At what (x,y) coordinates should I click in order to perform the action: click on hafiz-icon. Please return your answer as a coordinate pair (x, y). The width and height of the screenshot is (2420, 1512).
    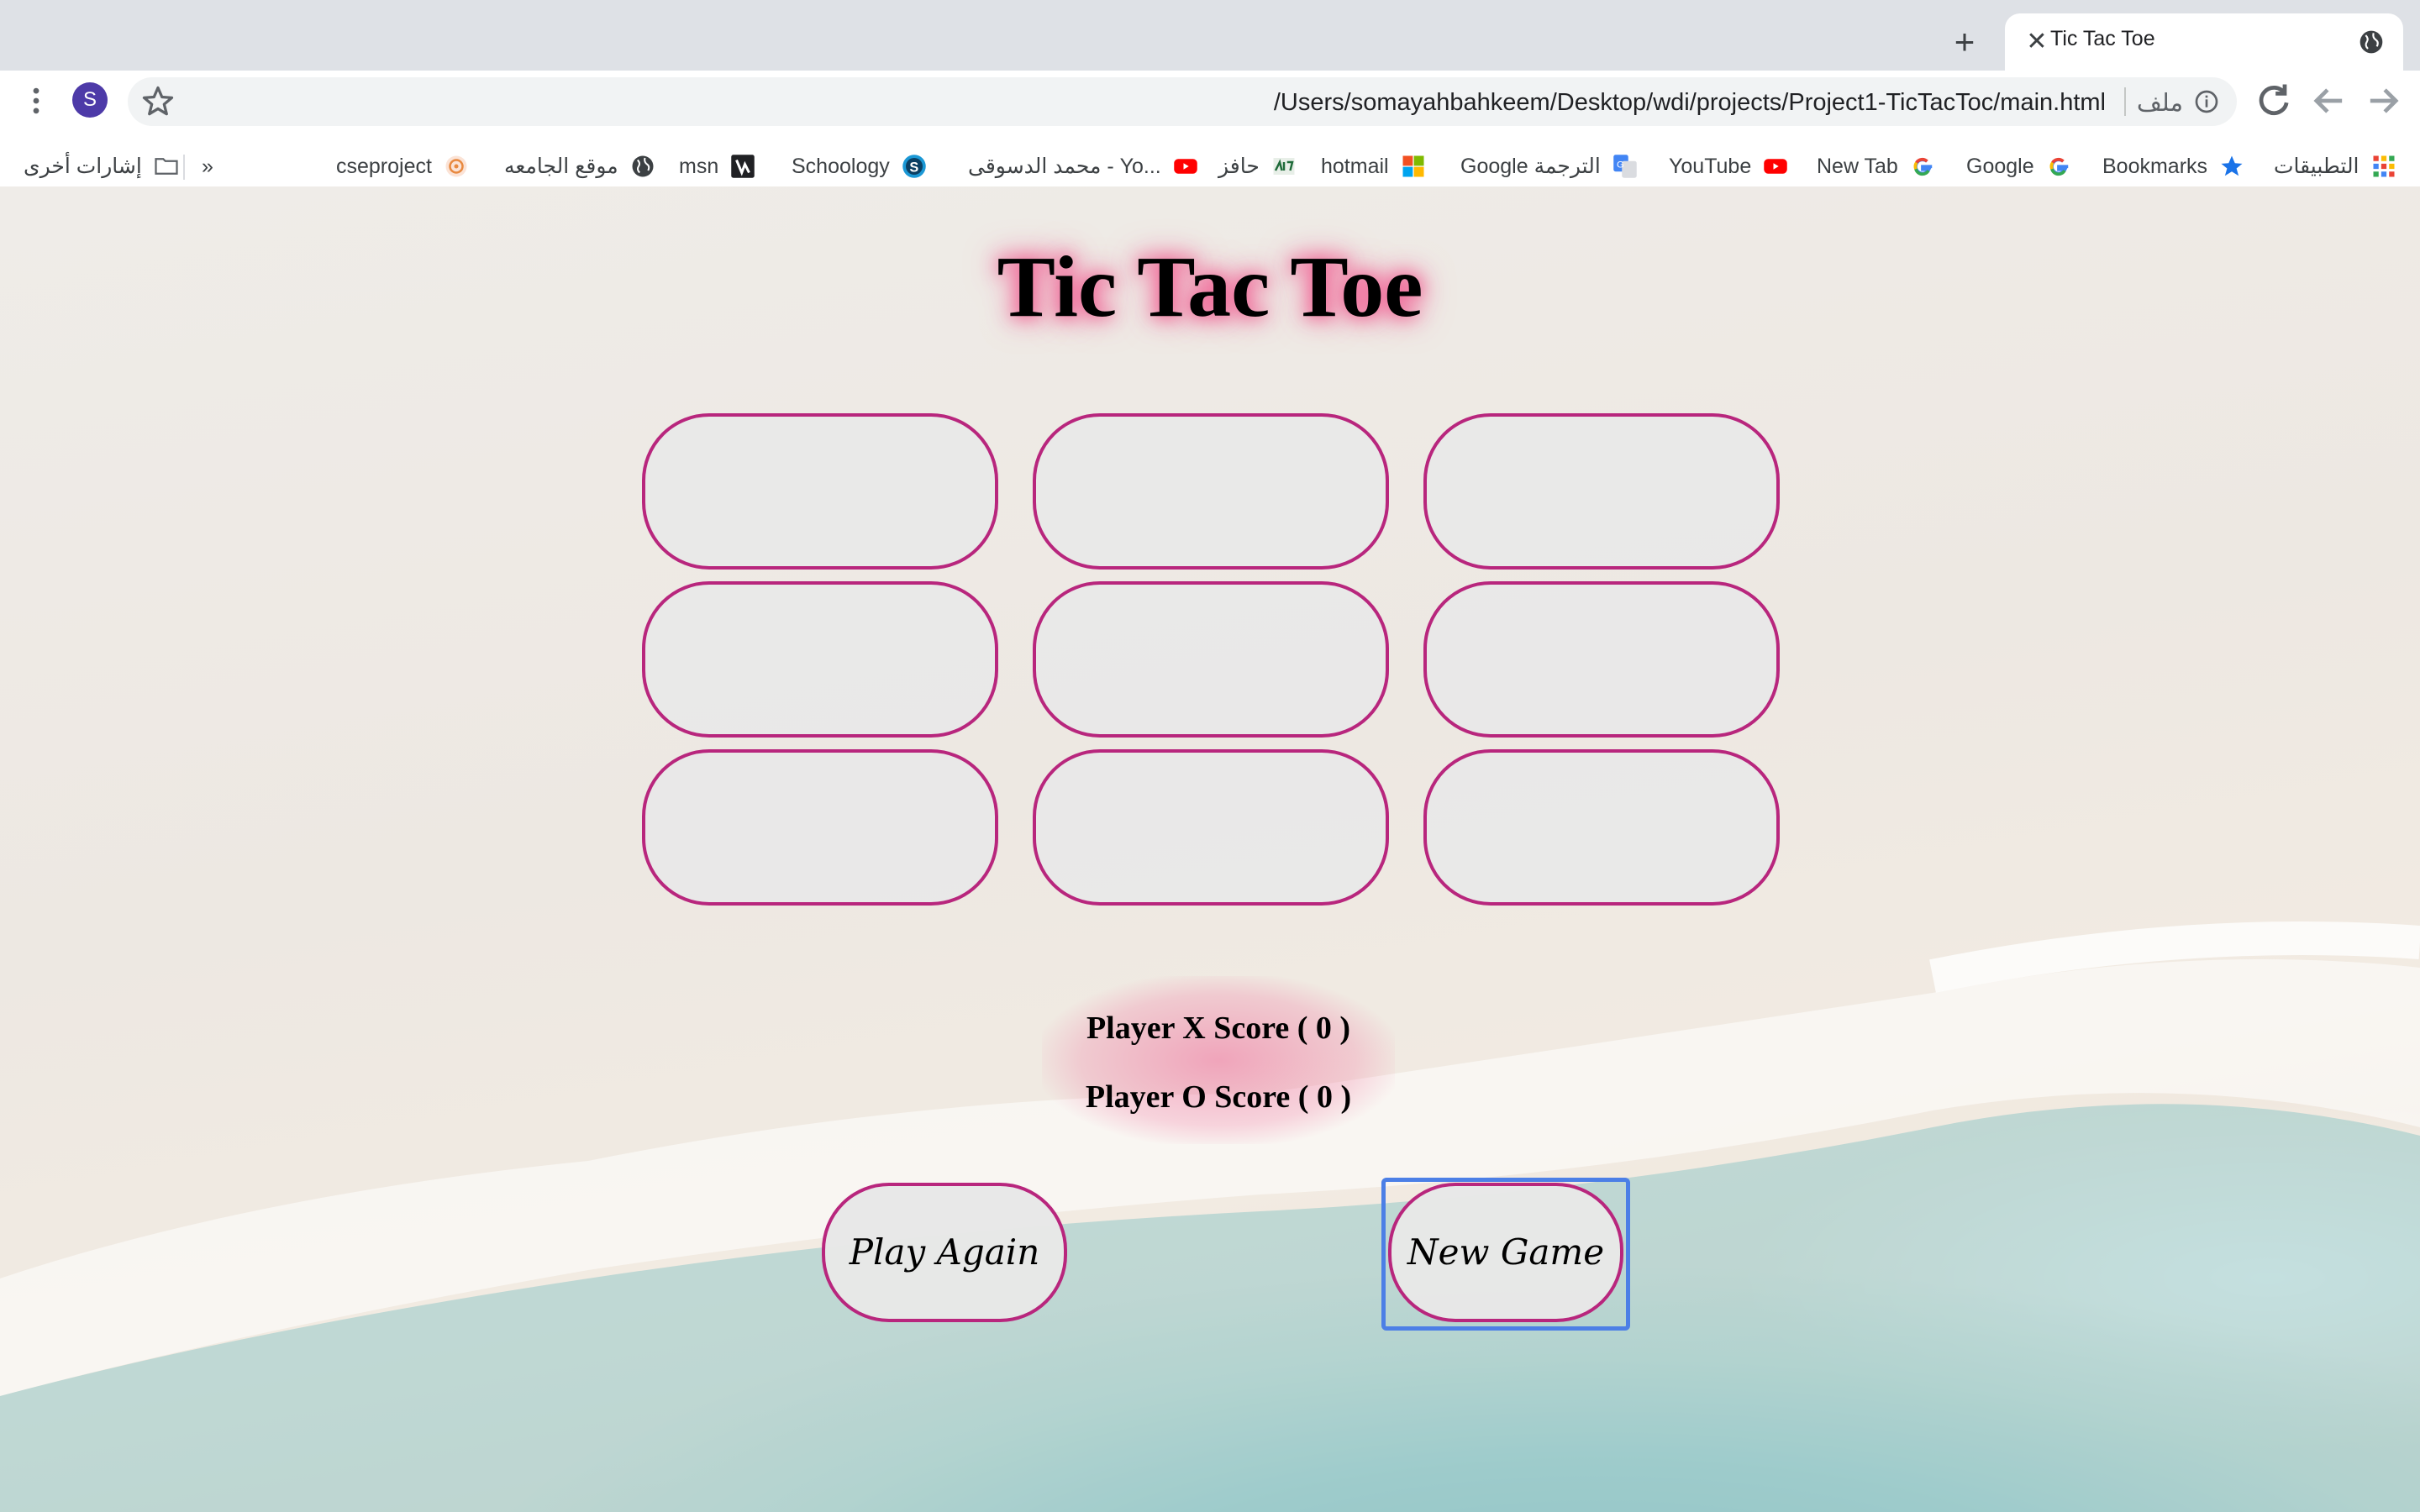
    Looking at the image, I should click on (1284, 166).